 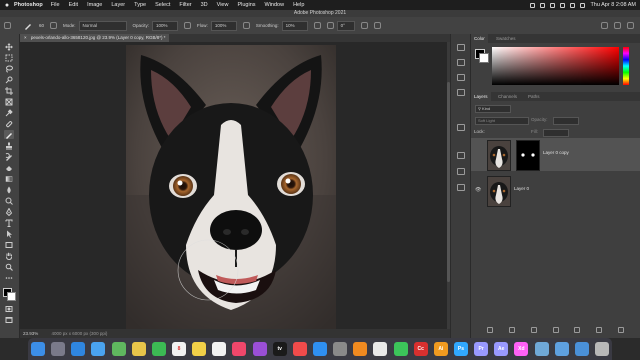 I want to click on hue-slider, so click(x=626, y=66).